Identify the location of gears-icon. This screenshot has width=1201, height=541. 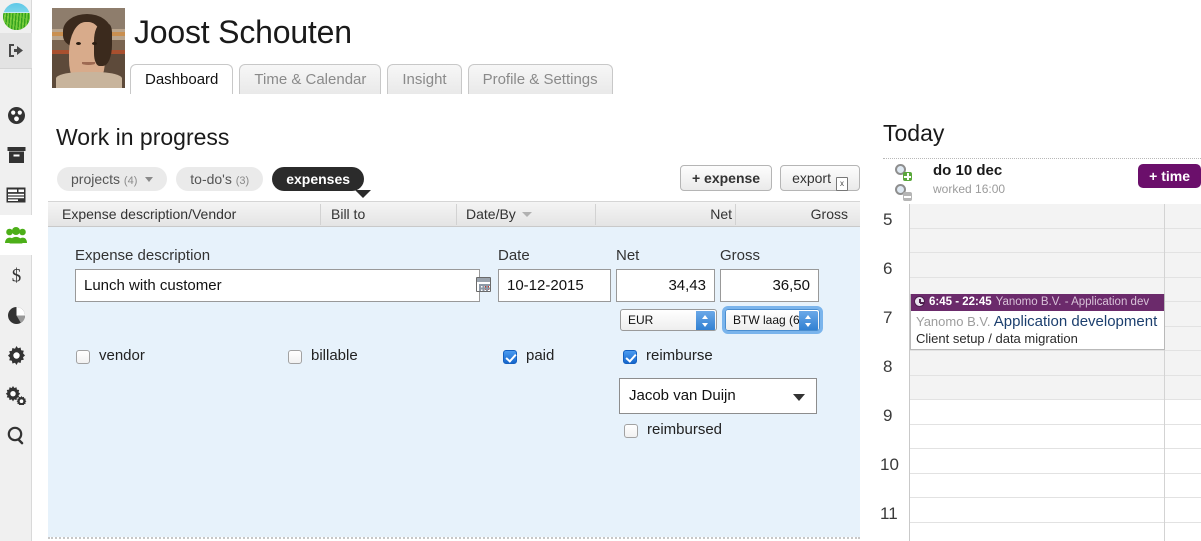
(16, 395).